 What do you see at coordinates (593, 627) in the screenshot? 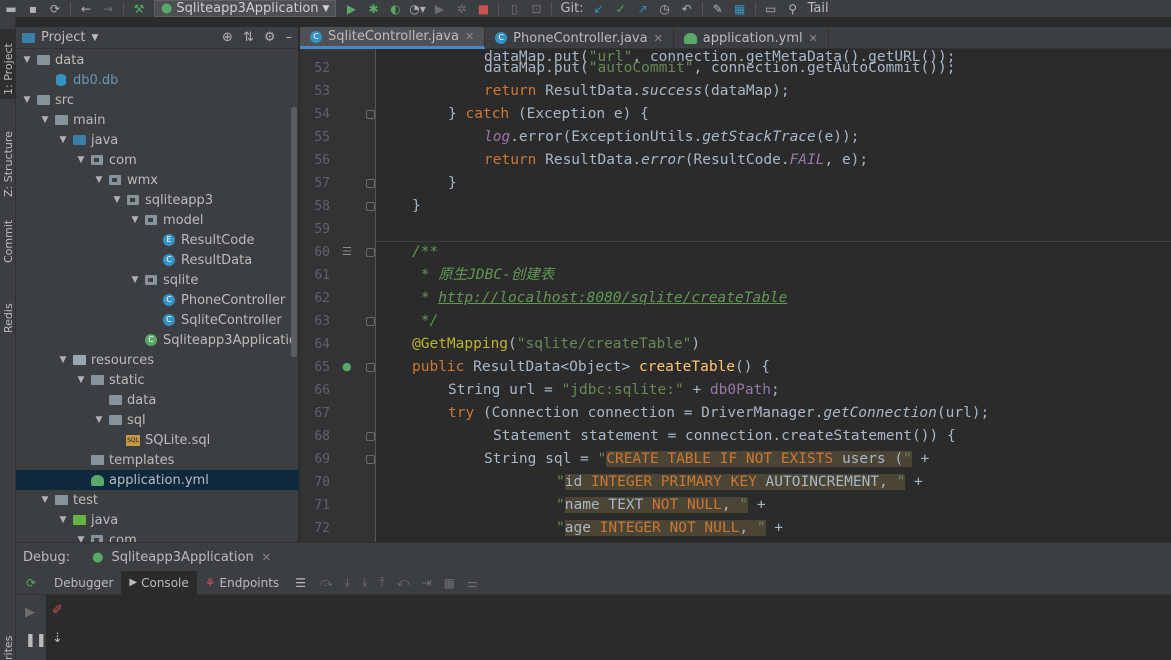
I see `console-output` at bounding box center [593, 627].